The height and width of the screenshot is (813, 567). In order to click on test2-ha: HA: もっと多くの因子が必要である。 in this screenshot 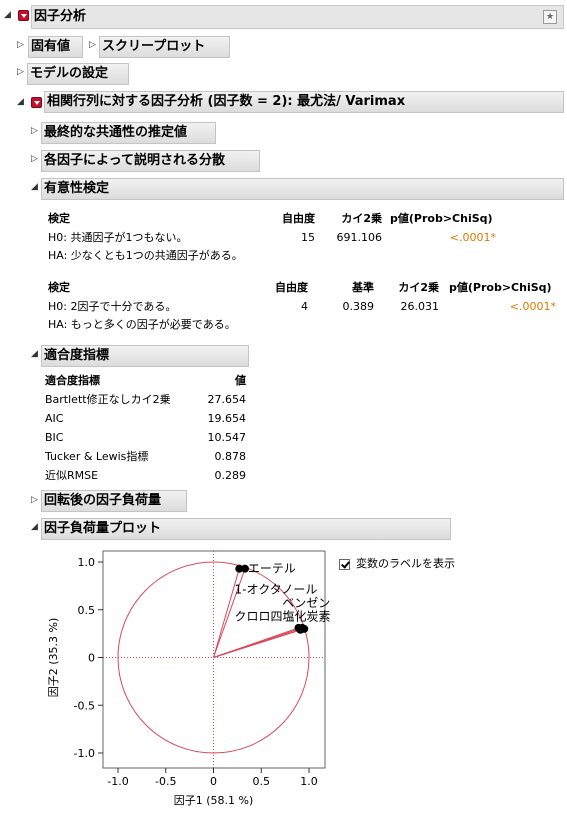, I will do `click(142, 324)`.